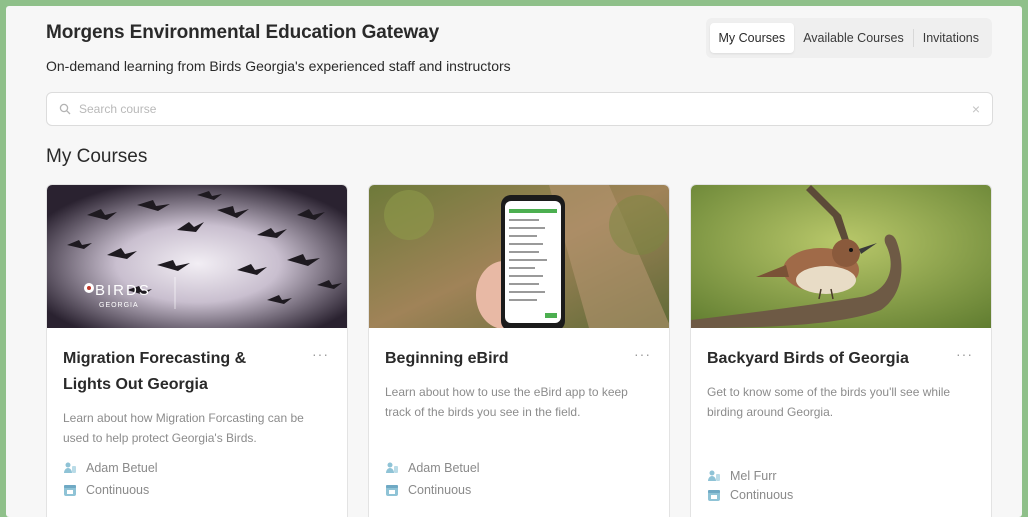 The image size is (1028, 517). I want to click on instructor-name: Mel Furr, so click(753, 476).